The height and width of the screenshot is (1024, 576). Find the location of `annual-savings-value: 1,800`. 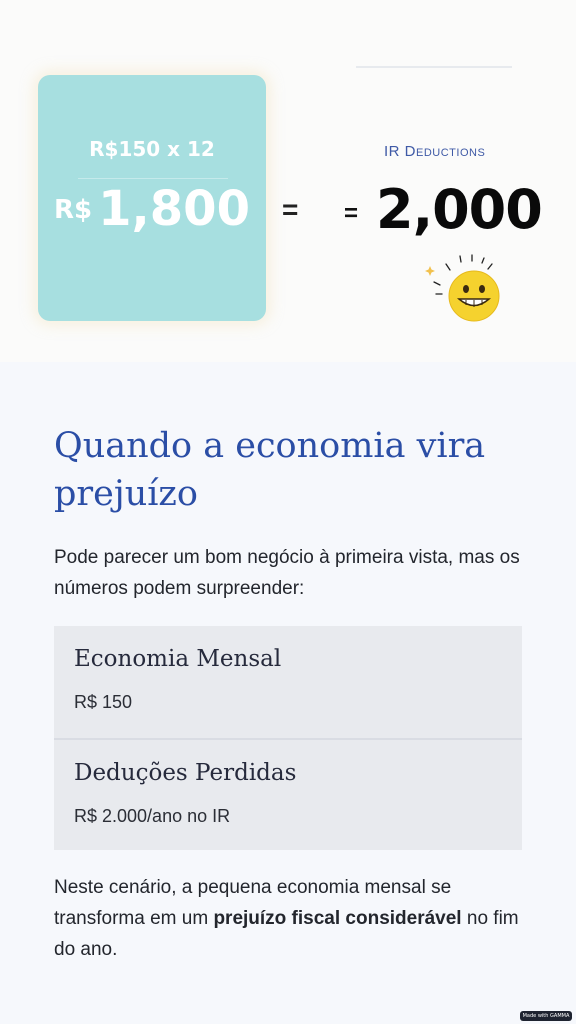

annual-savings-value: 1,800 is located at coordinates (174, 209).